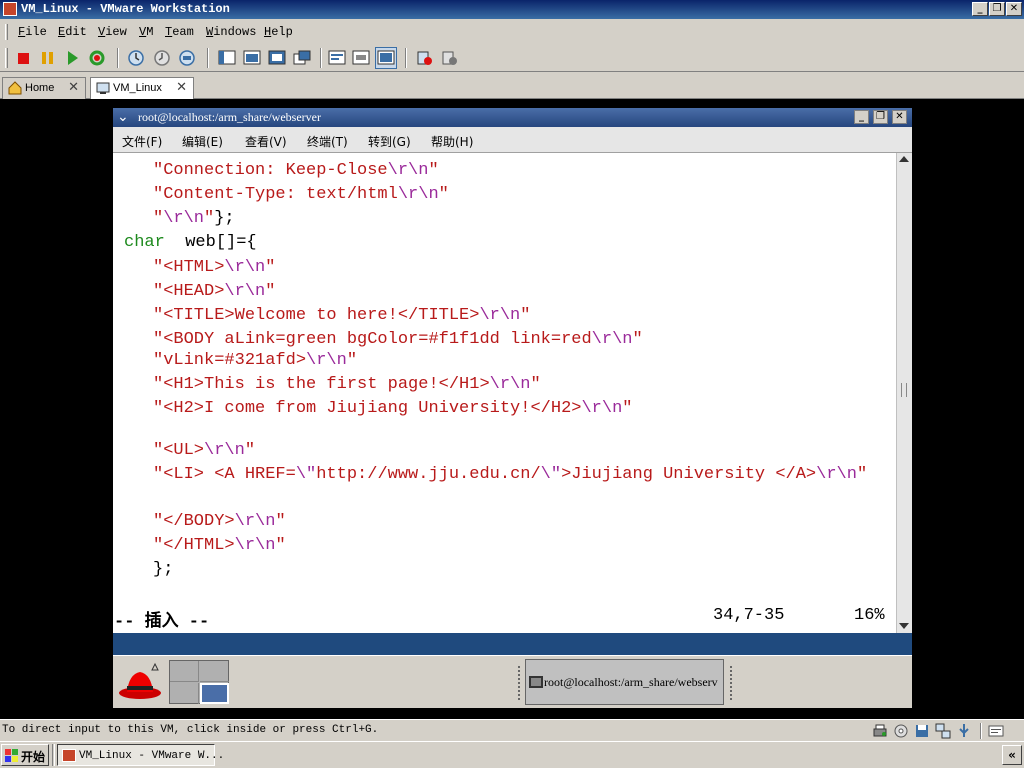  I want to click on guest-menu-view: 查看(V), so click(266, 141).